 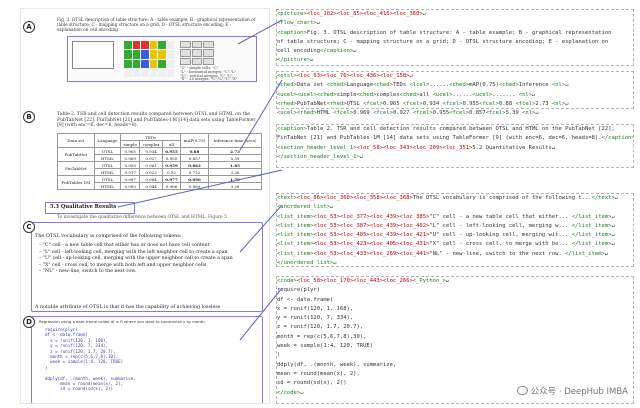 What do you see at coordinates (235, 140) in the screenshot?
I see `table-header-cell: Inference time (secs)` at bounding box center [235, 140].